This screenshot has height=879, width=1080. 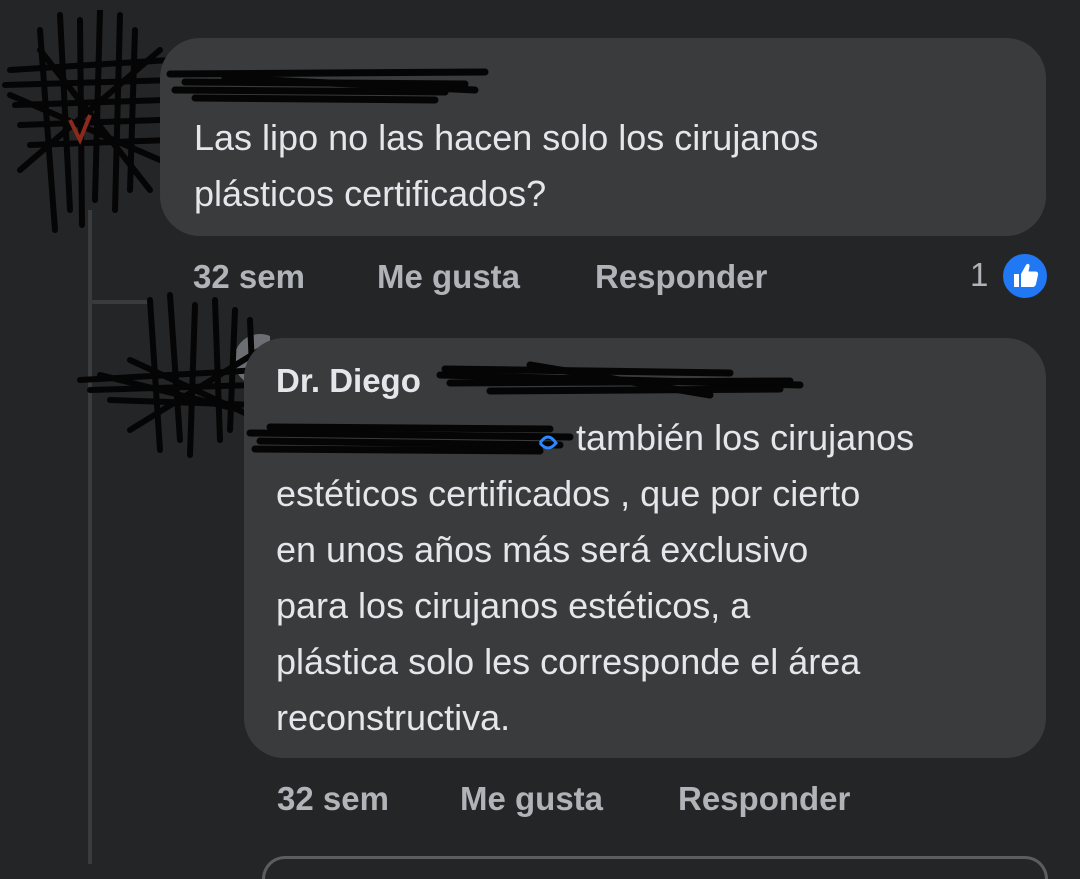 What do you see at coordinates (348, 381) in the screenshot?
I see `comment-author: Dr. Diego` at bounding box center [348, 381].